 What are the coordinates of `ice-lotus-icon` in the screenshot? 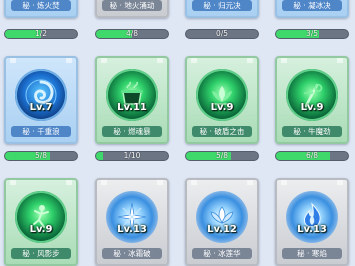 It's located at (222, 217).